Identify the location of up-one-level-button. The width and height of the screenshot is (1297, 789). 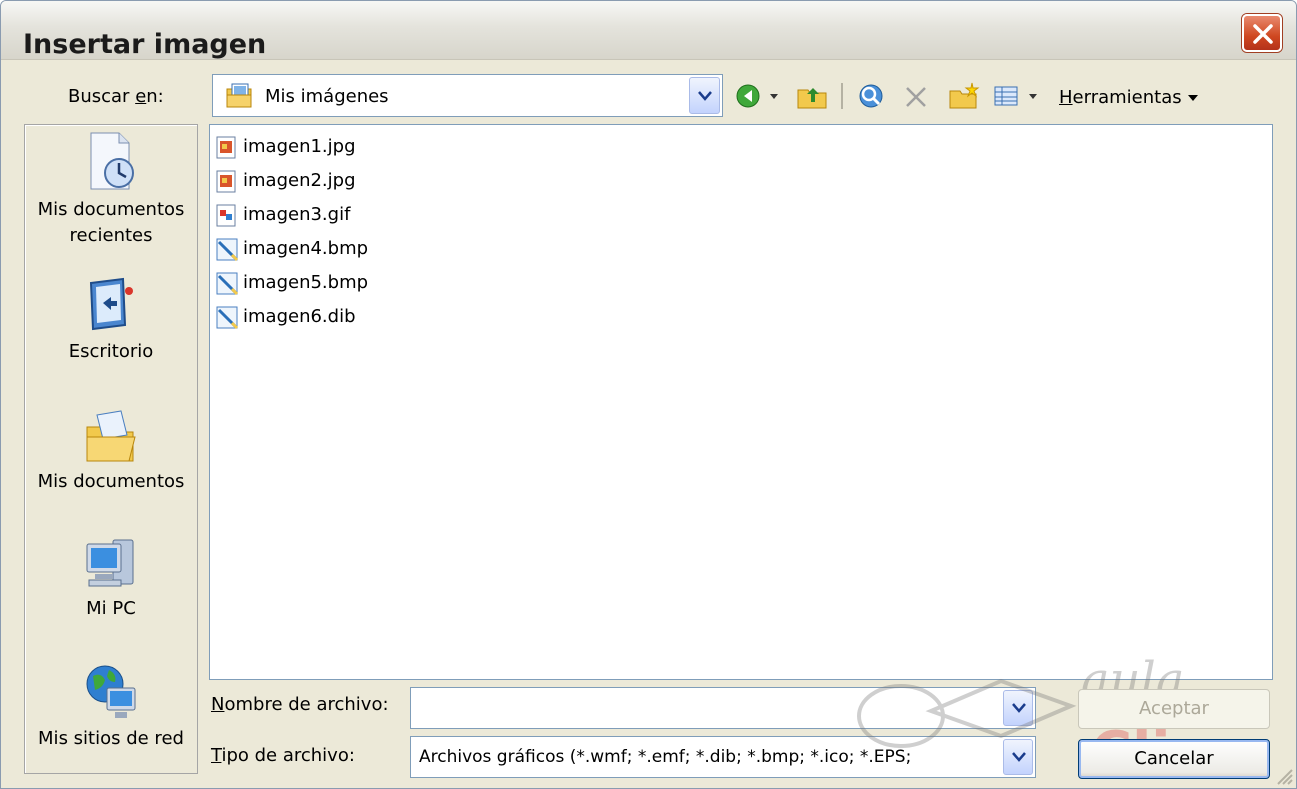
(813, 96).